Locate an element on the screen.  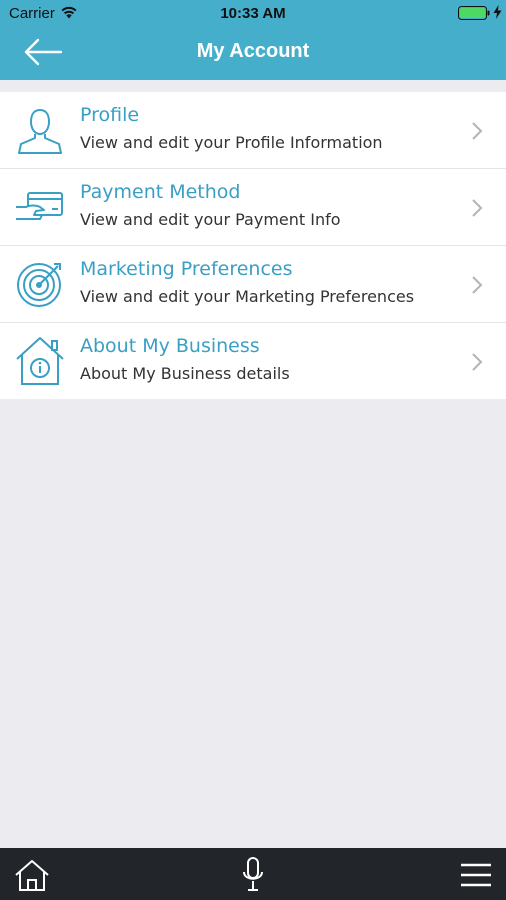
menu-item-title: Payment Method is located at coordinates (160, 192).